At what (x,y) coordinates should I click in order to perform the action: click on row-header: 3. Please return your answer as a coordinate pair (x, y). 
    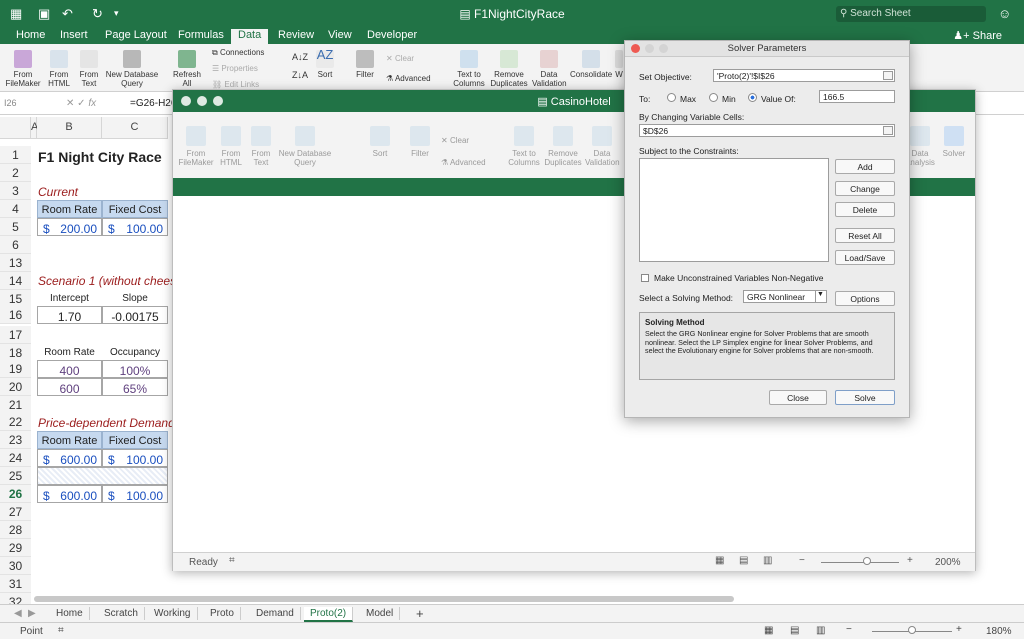
    Looking at the image, I should click on (15, 191).